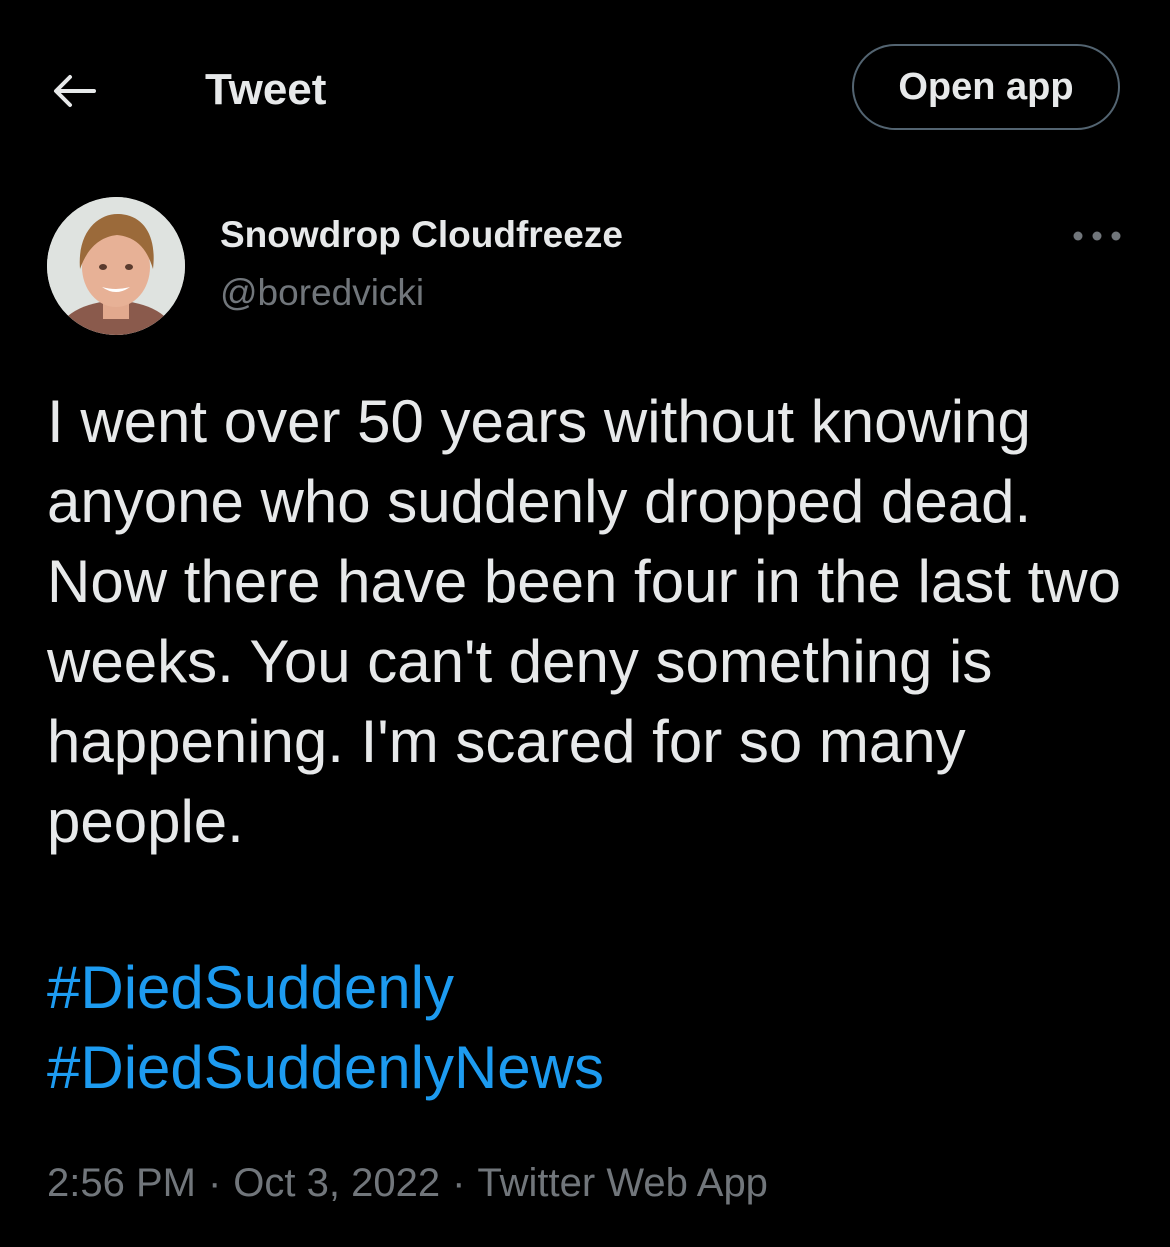  I want to click on hashtag-list: #DiedSuddenly #DiedSuddenlyNews, so click(325, 1028).